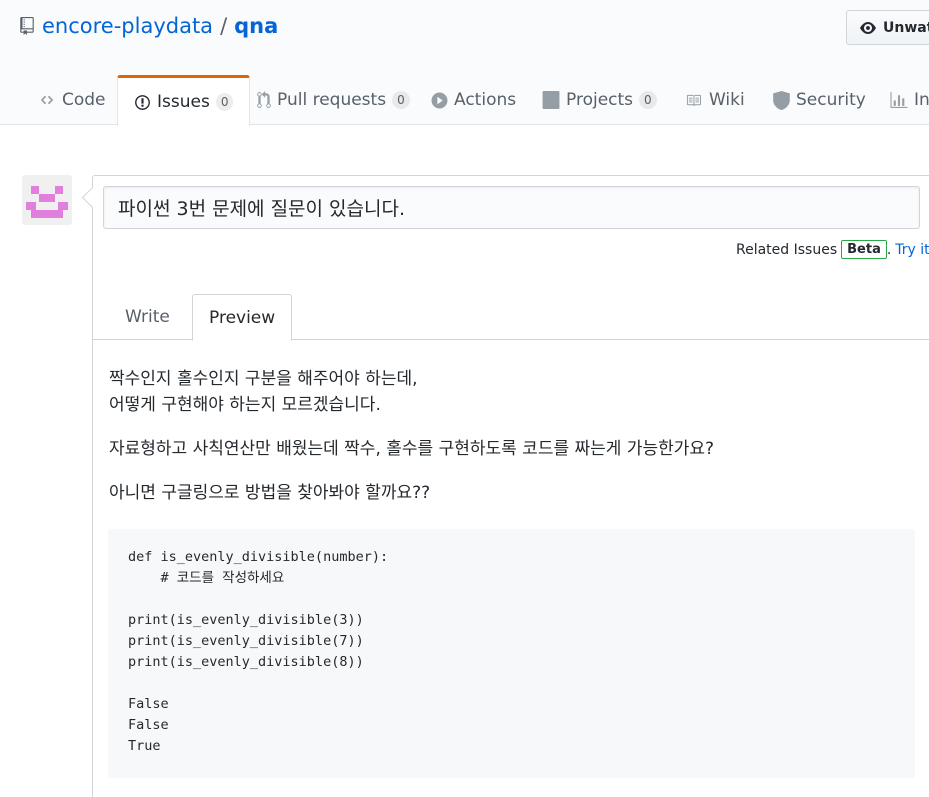 Image resolution: width=929 pixels, height=797 pixels. I want to click on pull-requests-counter: 0, so click(401, 100).